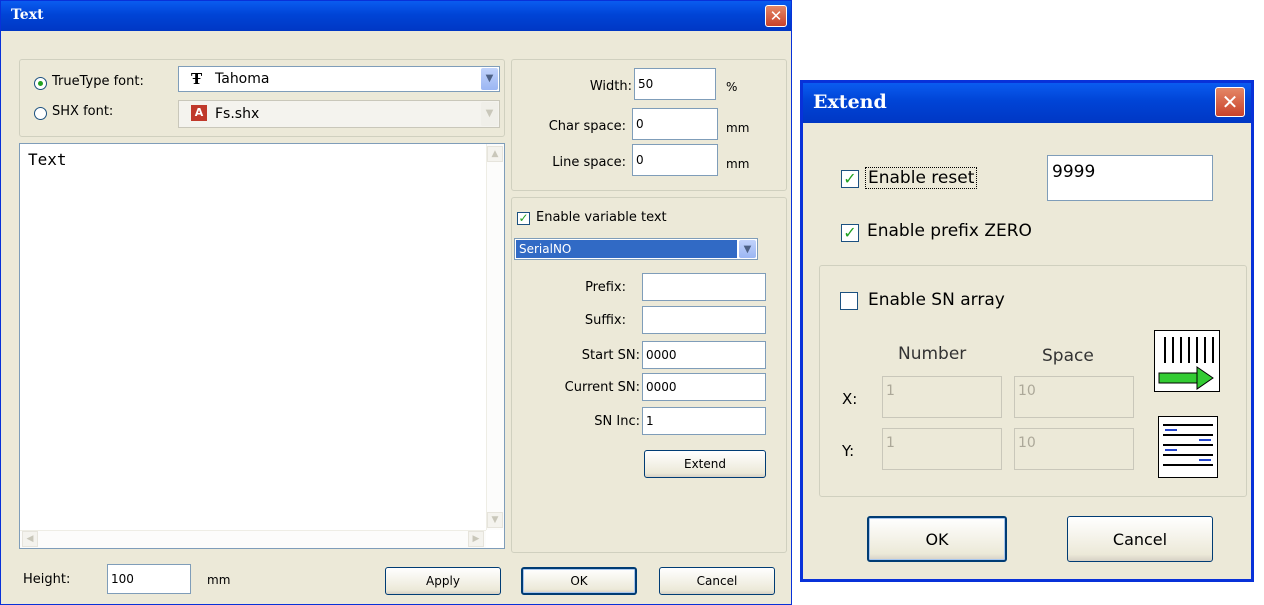 The image size is (1264, 605). Describe the element at coordinates (27, 15) in the screenshot. I see `text-dialog-title: Text` at that location.